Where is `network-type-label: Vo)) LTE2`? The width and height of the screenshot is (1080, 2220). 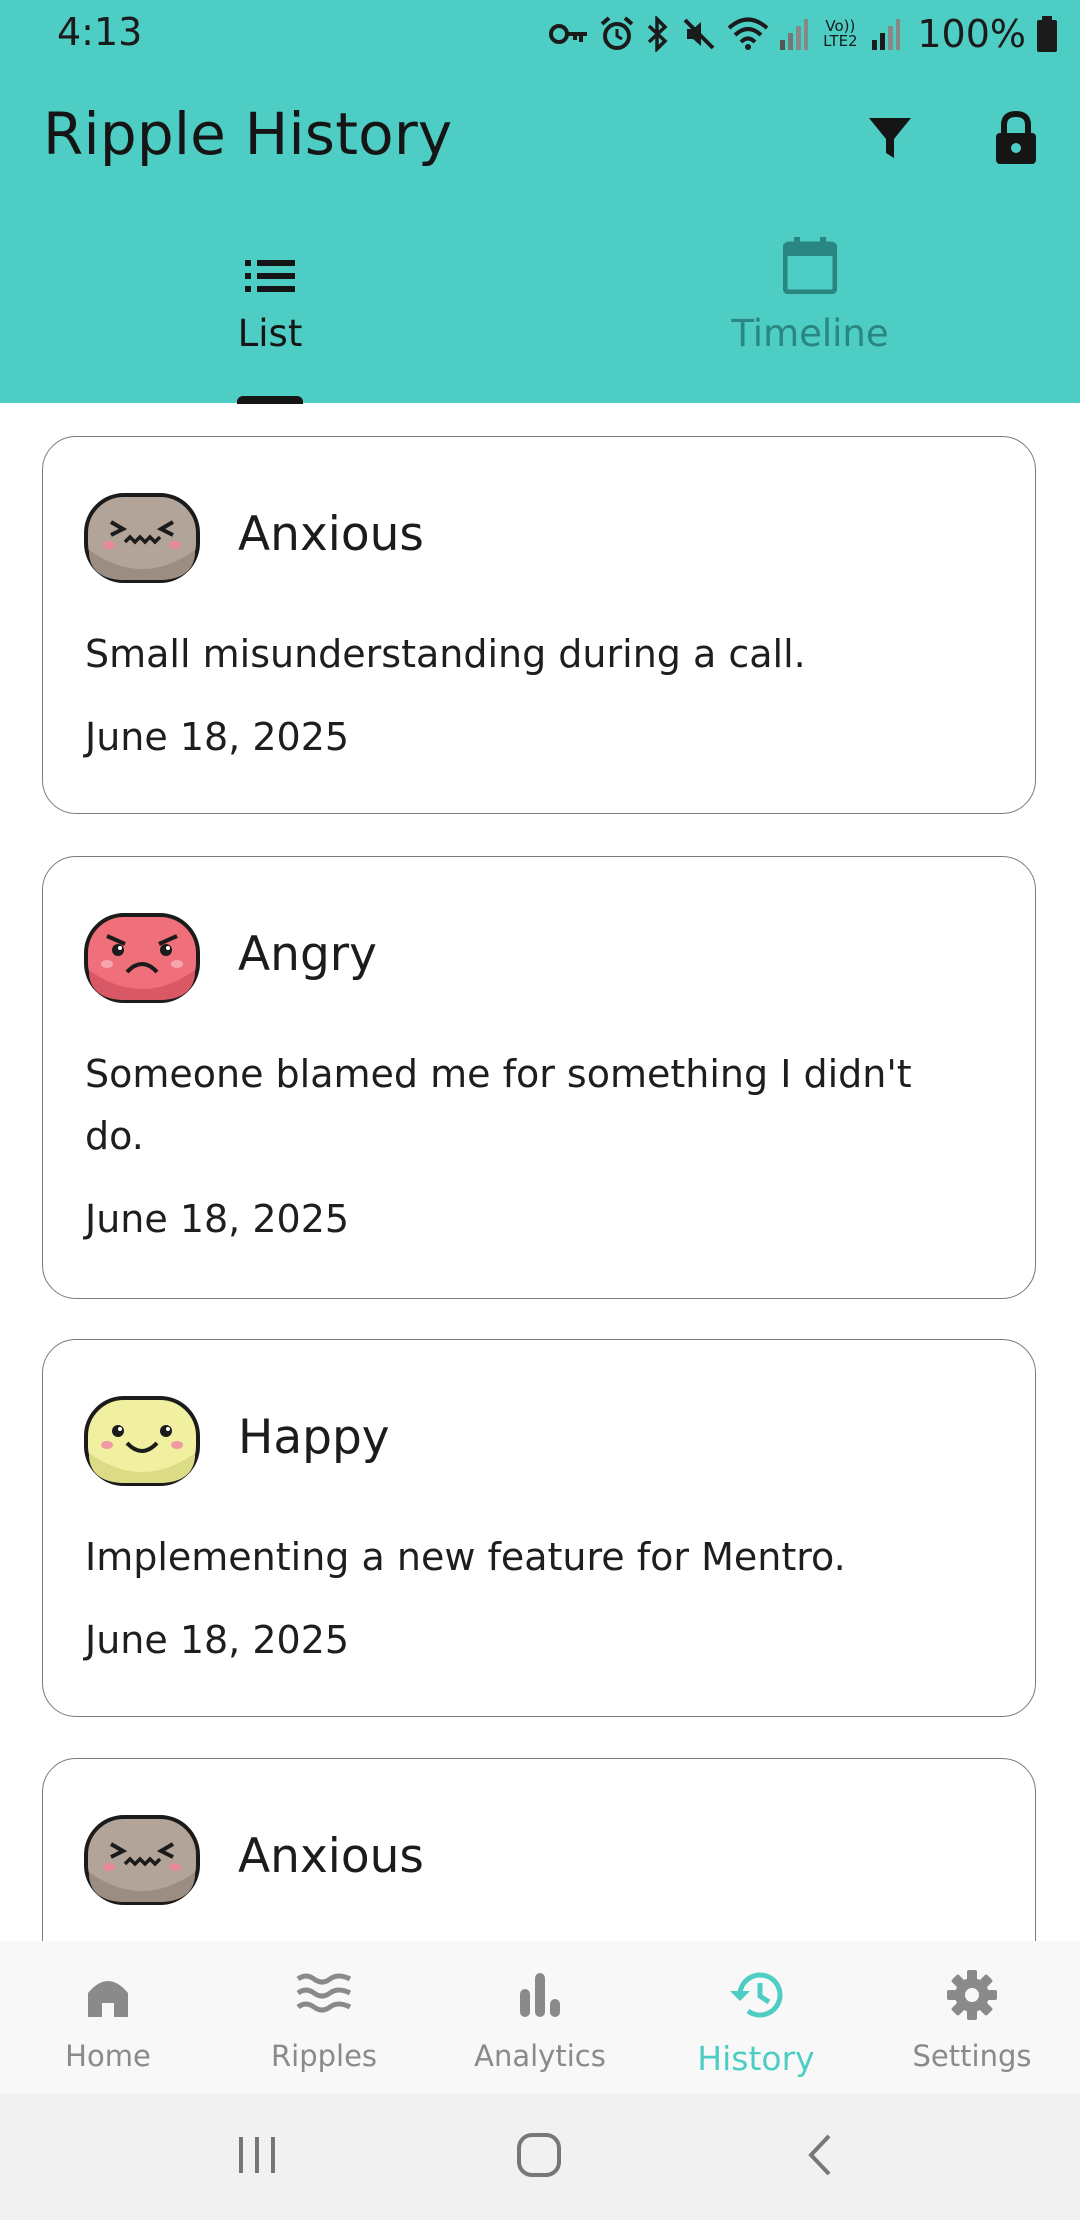
network-type-label: Vo)) LTE2 is located at coordinates (840, 33).